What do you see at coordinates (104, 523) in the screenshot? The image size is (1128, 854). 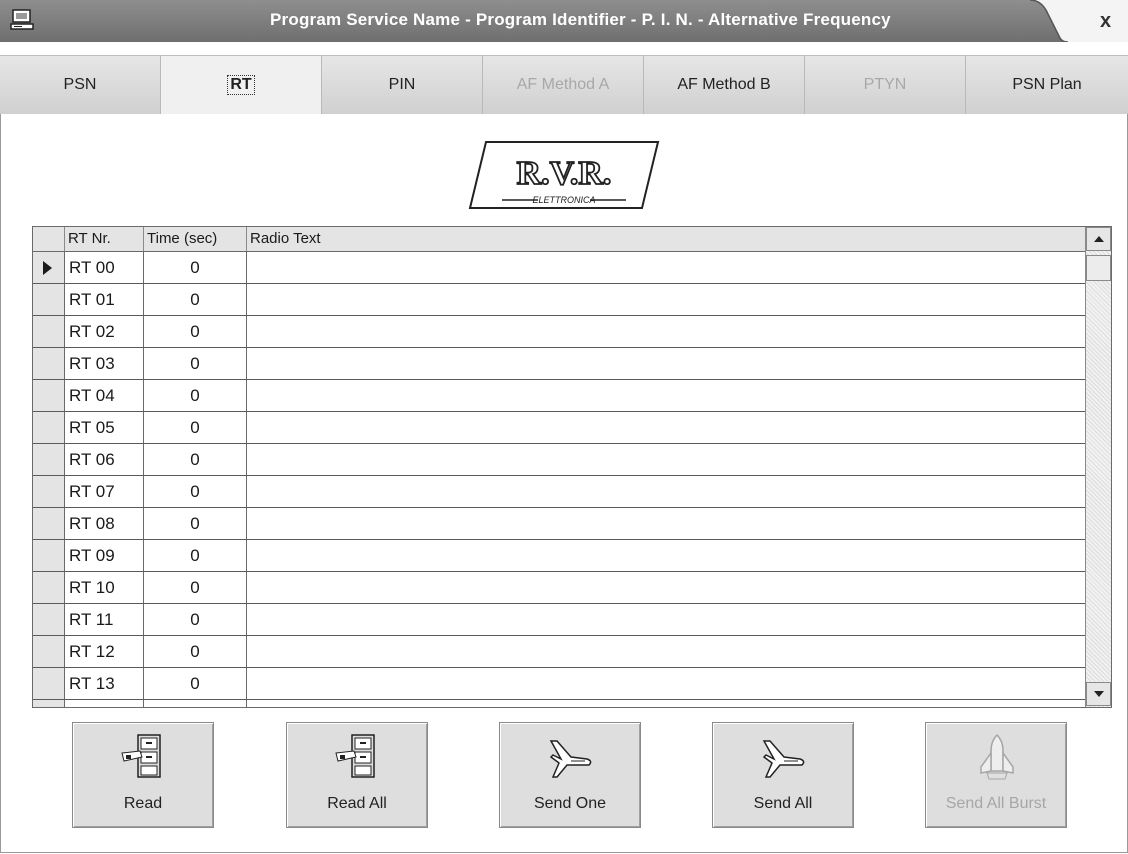 I see `rt-number-cell: RT 08` at bounding box center [104, 523].